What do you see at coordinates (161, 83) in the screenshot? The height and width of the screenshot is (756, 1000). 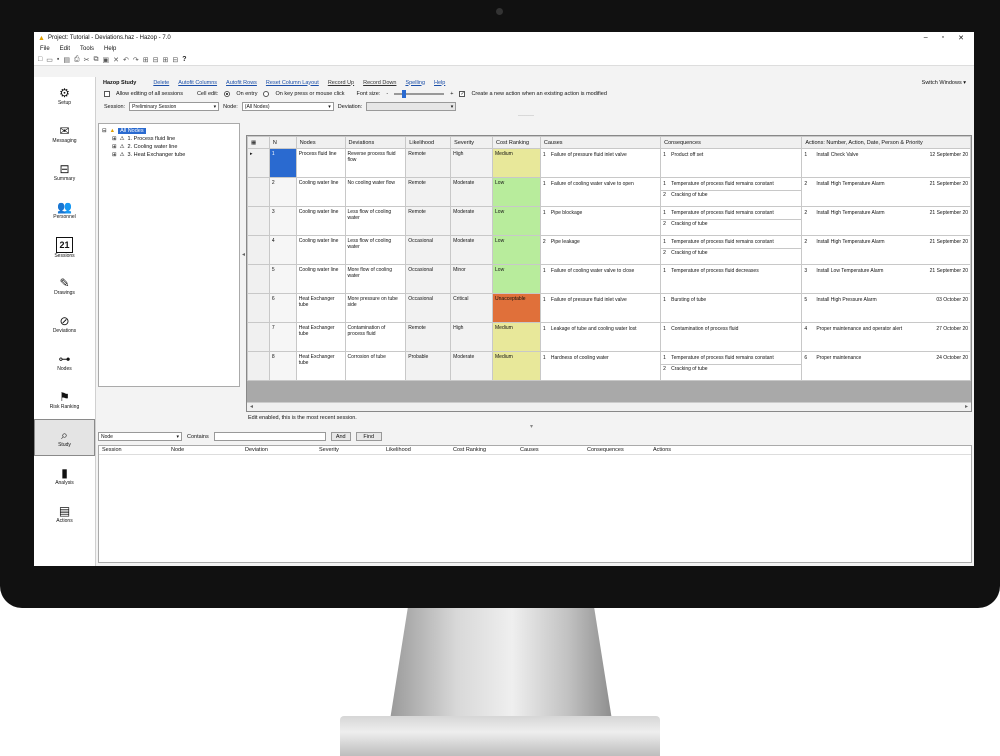 I see `delete-link: Delete` at bounding box center [161, 83].